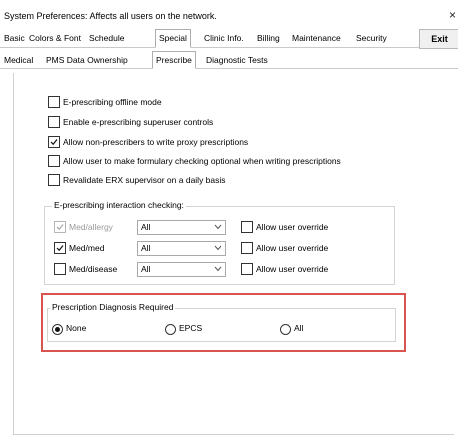  What do you see at coordinates (174, 60) in the screenshot?
I see `tab-prescribe: Prescribe` at bounding box center [174, 60].